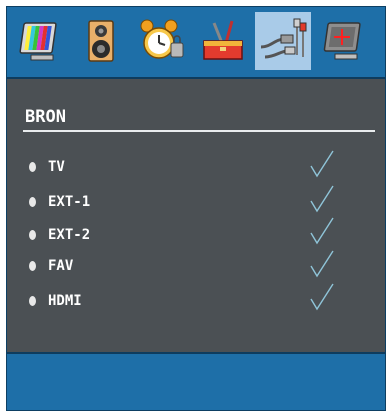 The height and width of the screenshot is (414, 389). Describe the element at coordinates (61, 266) in the screenshot. I see `source-label: FAV` at that location.